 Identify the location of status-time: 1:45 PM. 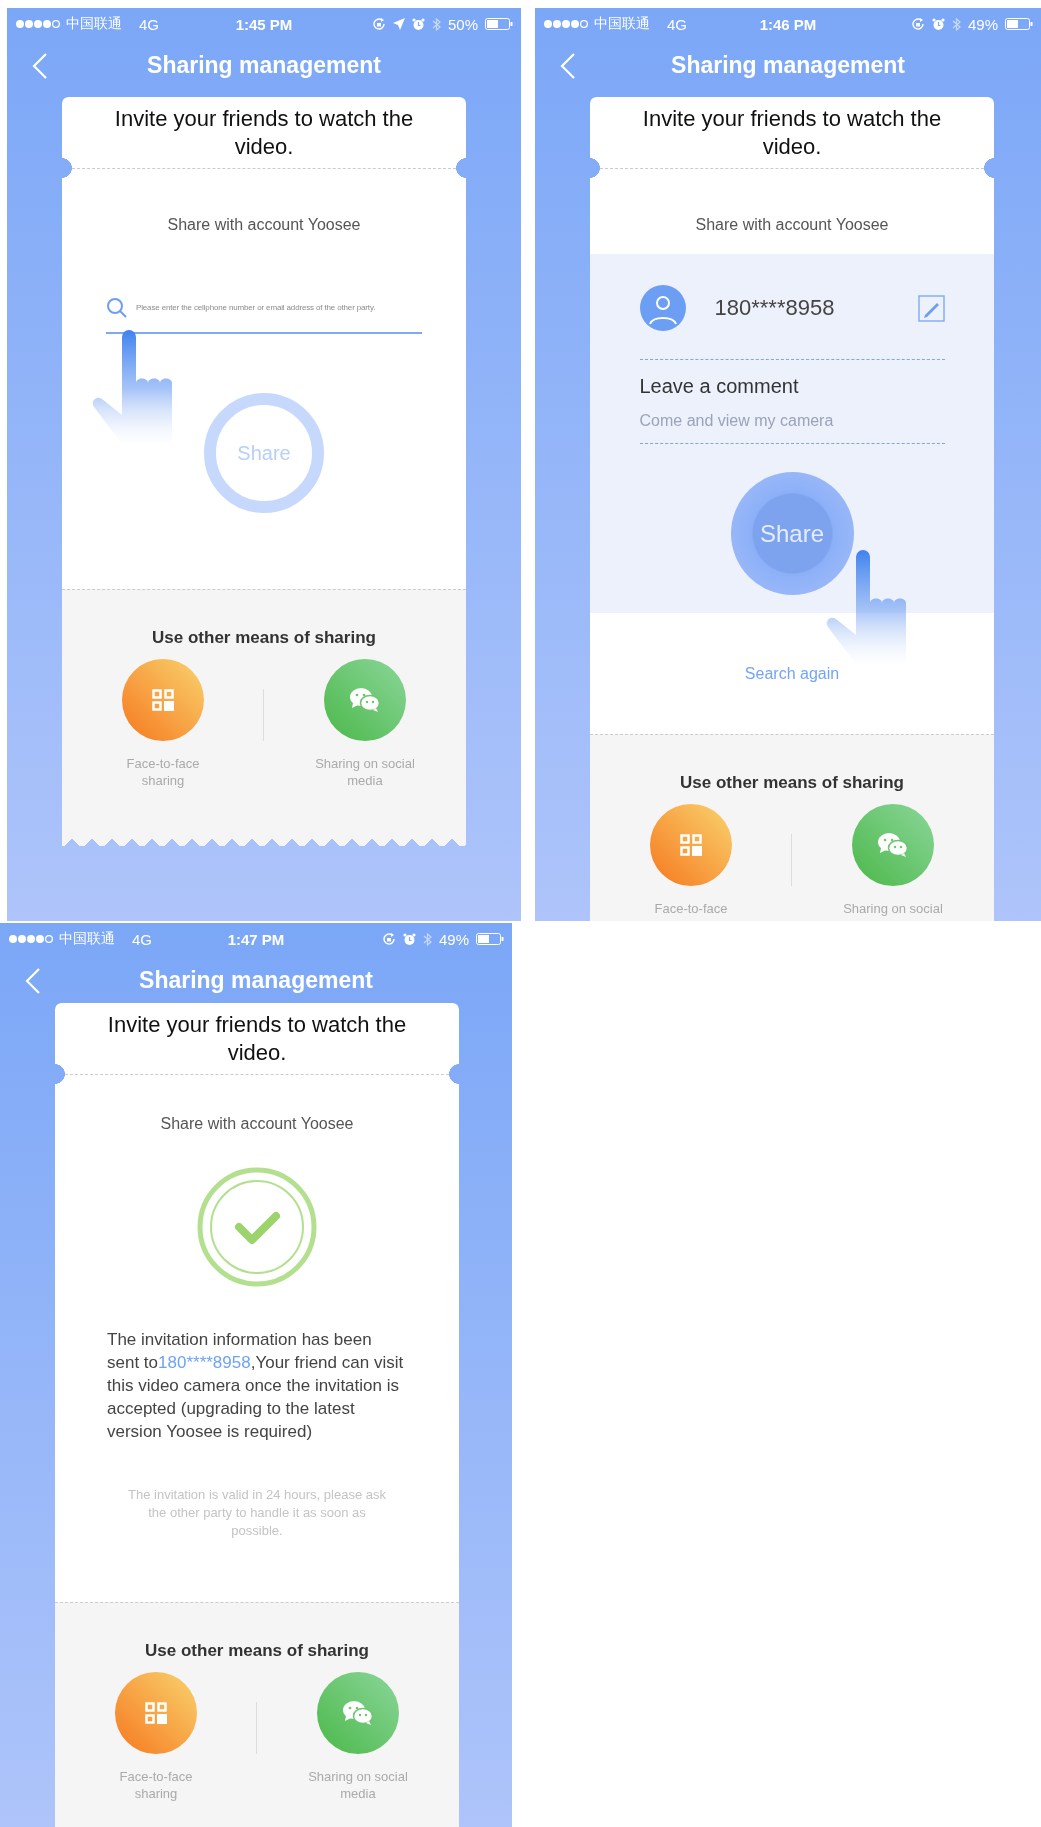
(264, 24).